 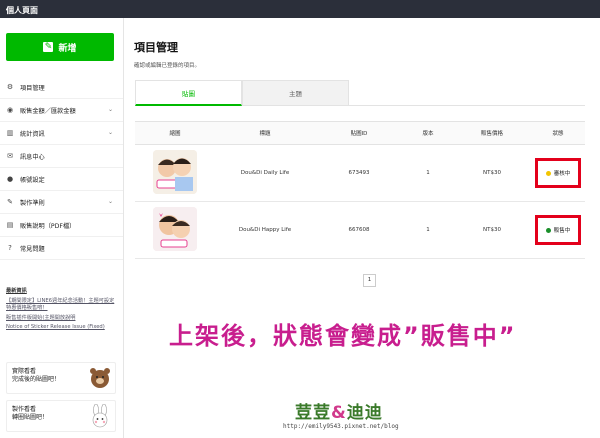 I want to click on sidebar-item-sales-guide-pdf: ▤ 販售說明（PDF檔）, so click(x=61, y=225).